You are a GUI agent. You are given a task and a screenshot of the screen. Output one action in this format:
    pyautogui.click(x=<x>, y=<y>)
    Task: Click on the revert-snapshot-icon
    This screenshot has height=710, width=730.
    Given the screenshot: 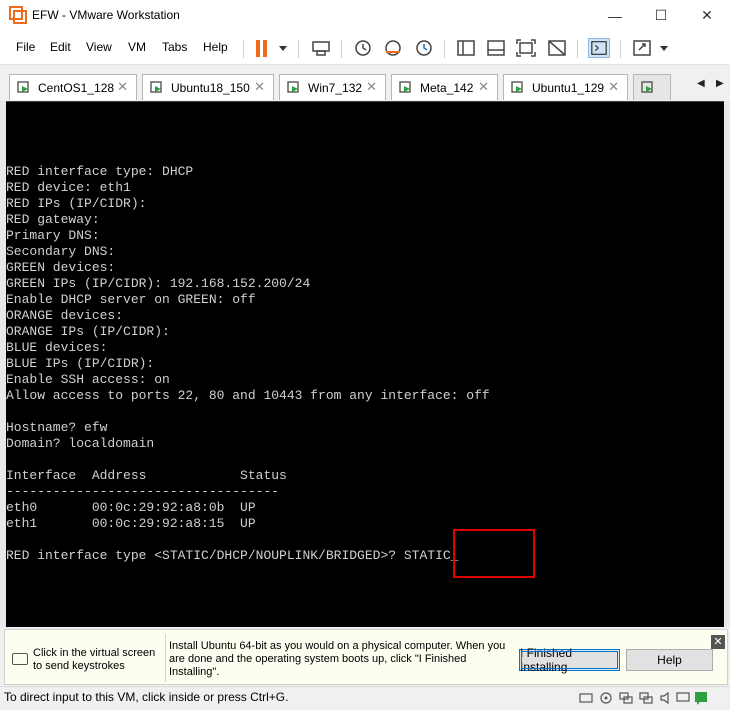 What is the action you would take?
    pyautogui.click(x=393, y=48)
    